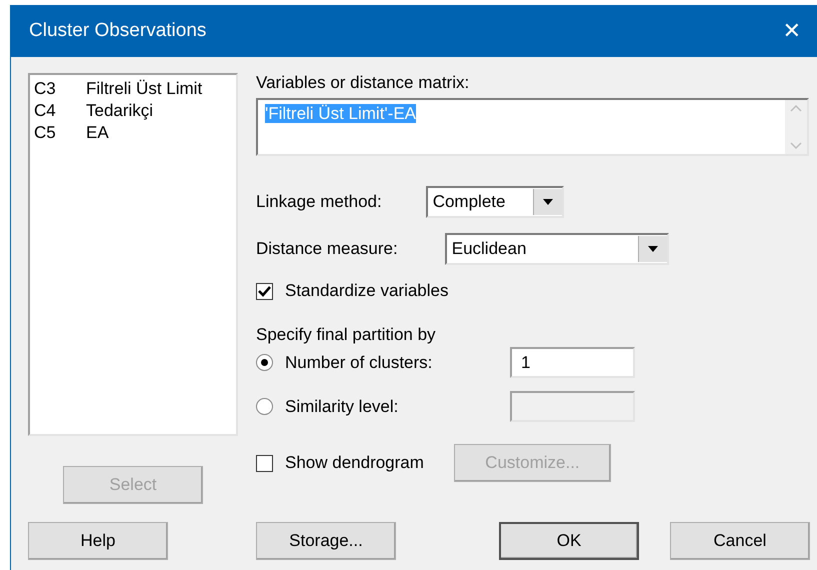  What do you see at coordinates (366, 291) in the screenshot?
I see `standardize-label: Standardize variables` at bounding box center [366, 291].